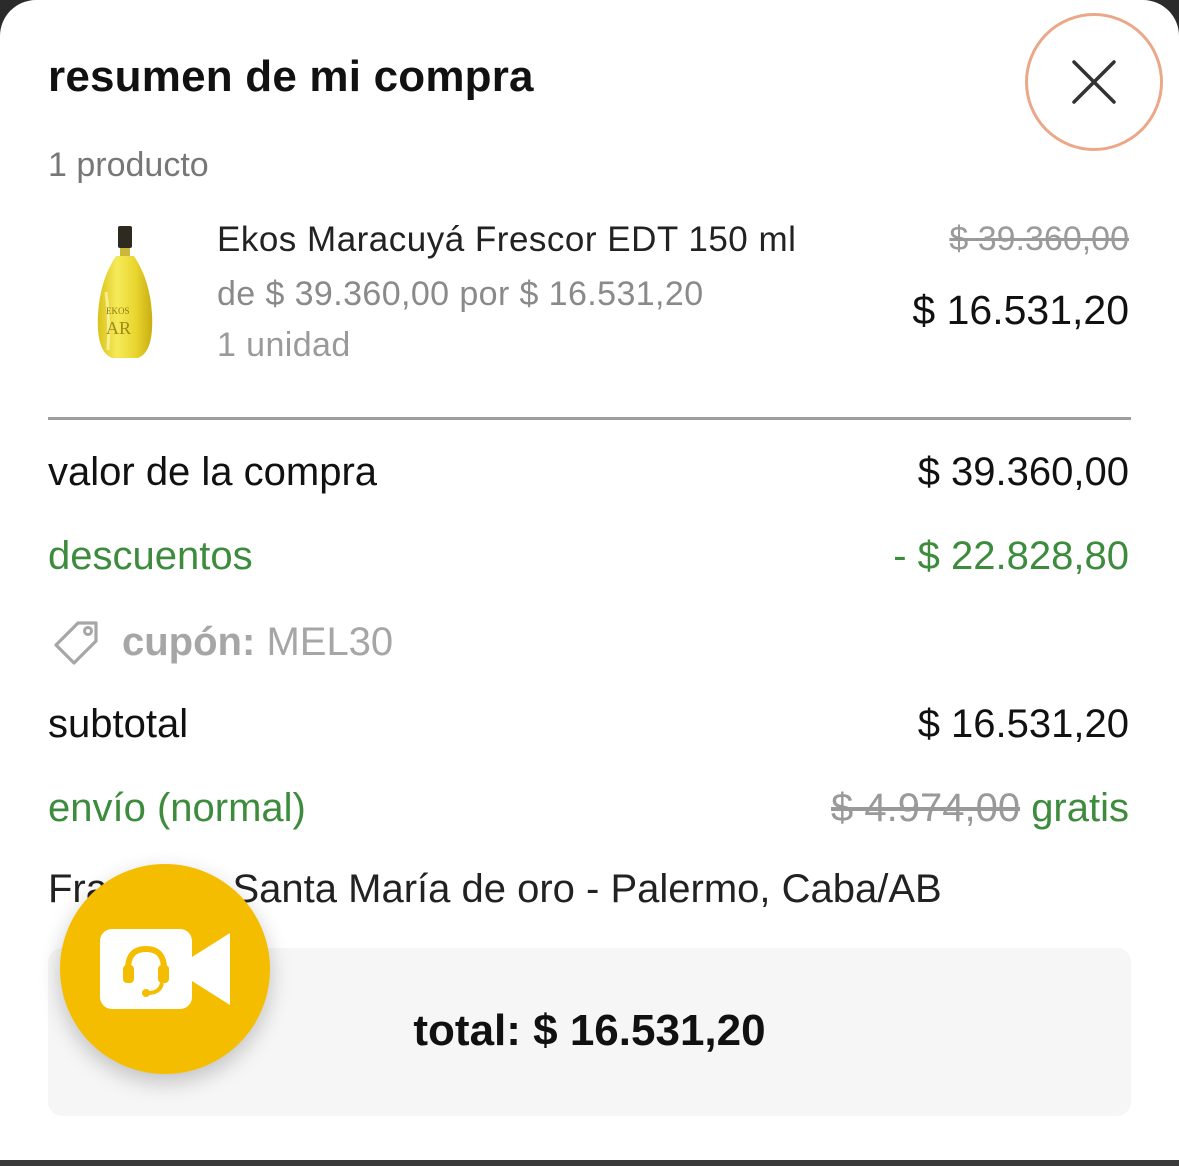  Describe the element at coordinates (284, 345) in the screenshot. I see `product-quantity: 1 unidad` at that location.